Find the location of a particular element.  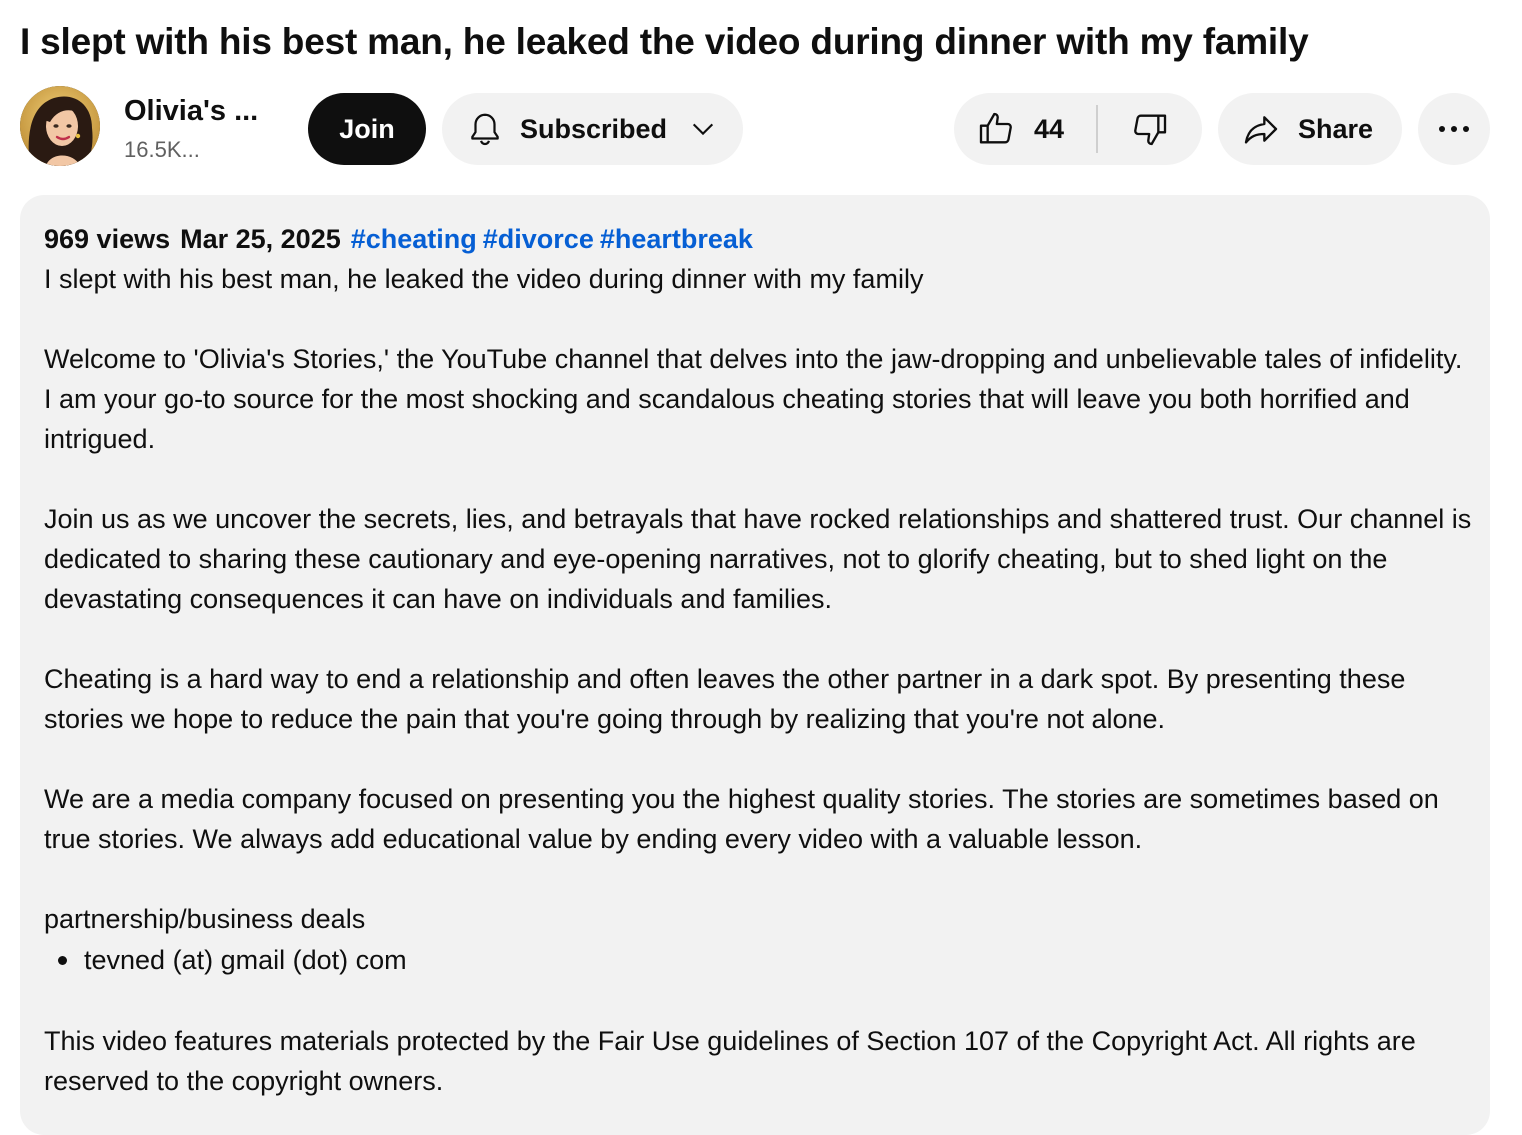

bullet-icon is located at coordinates (62, 960).